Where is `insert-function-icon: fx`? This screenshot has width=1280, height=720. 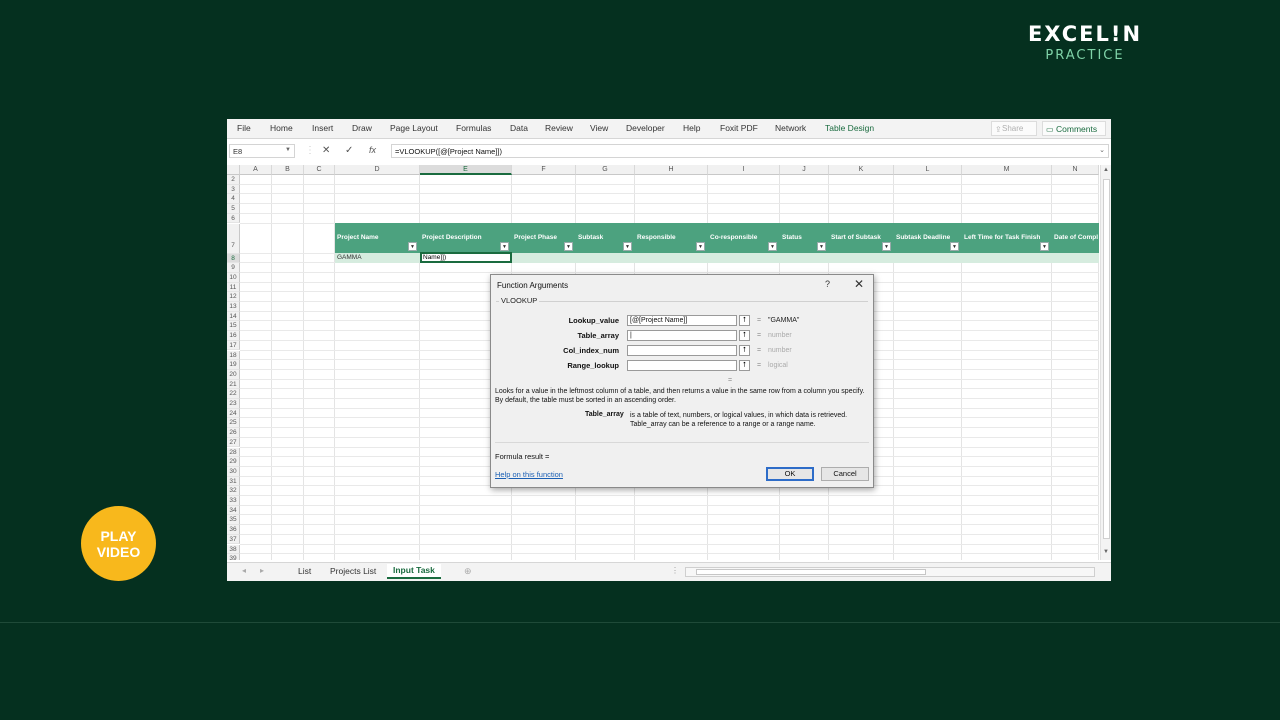 insert-function-icon: fx is located at coordinates (372, 150).